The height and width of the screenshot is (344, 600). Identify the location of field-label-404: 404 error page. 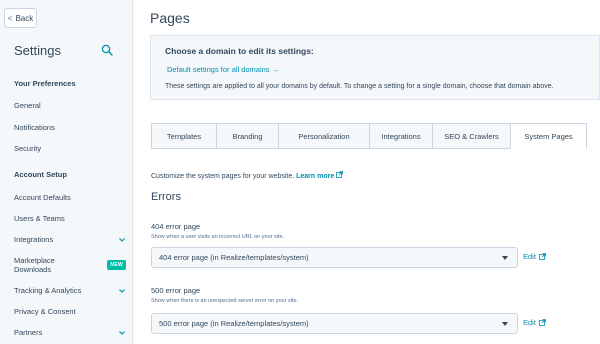
(176, 226).